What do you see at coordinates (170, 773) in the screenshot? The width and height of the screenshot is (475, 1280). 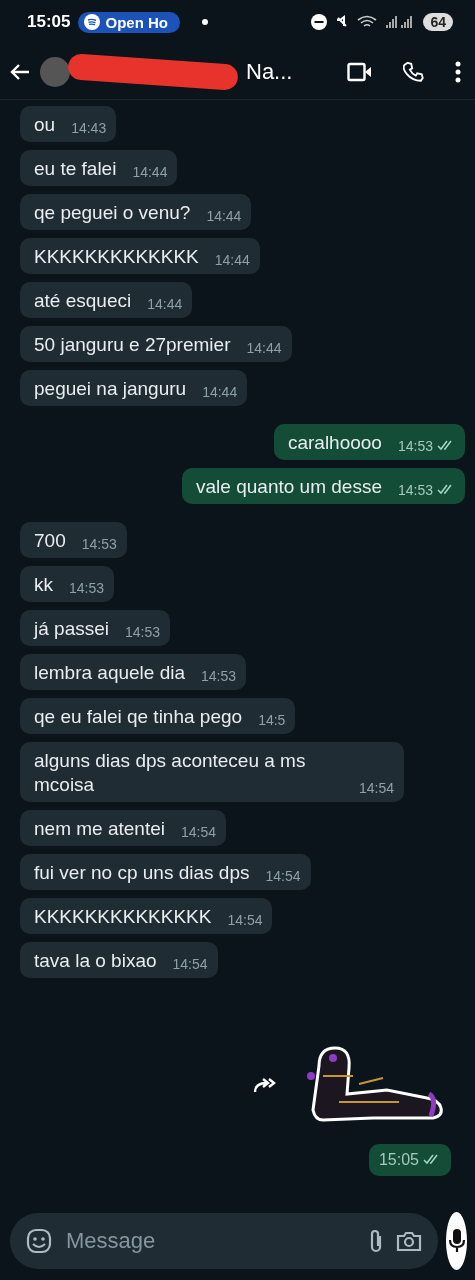 I see `message-text: alguns dias dps aconteceu a ms mcoisa` at bounding box center [170, 773].